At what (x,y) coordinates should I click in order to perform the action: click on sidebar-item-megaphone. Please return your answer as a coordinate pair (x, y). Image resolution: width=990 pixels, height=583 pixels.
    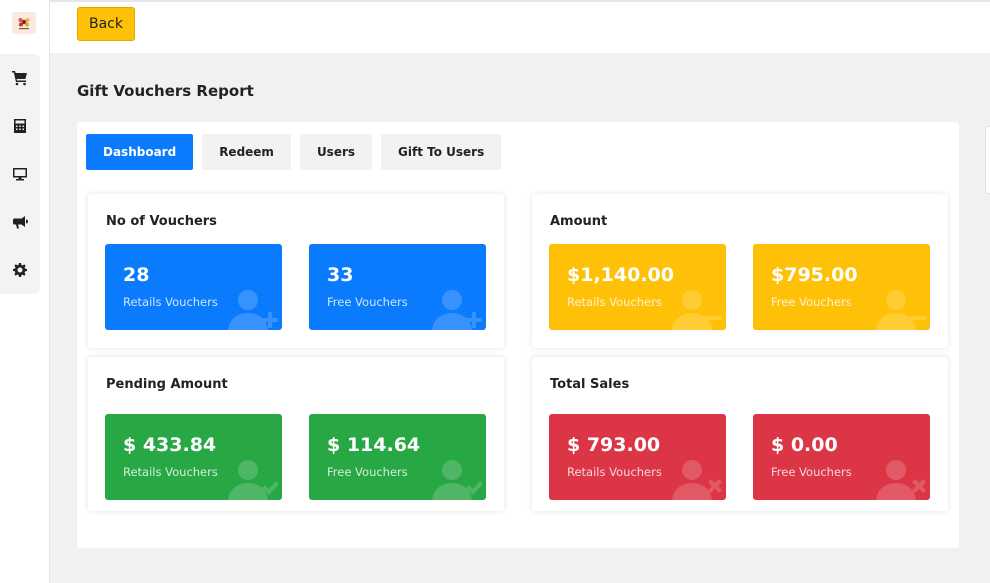
    Looking at the image, I should click on (20, 222).